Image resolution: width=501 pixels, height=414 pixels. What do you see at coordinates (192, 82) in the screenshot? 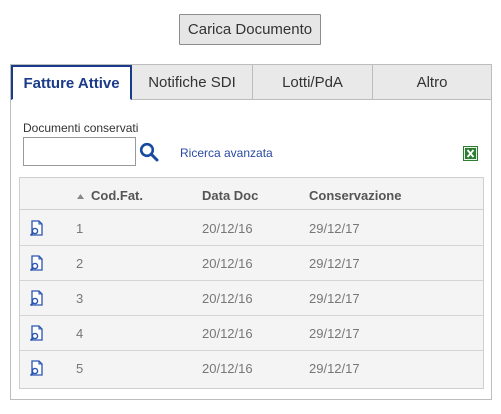
I see `tab-notifiche-sdi: Notifiche SDI` at bounding box center [192, 82].